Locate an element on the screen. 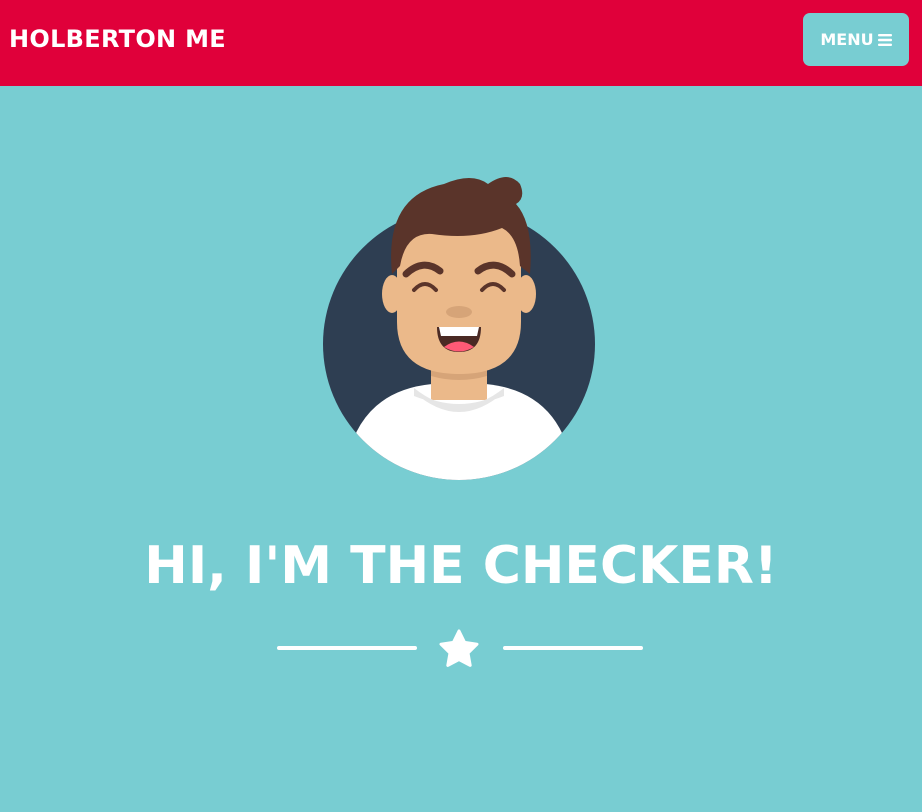 This screenshot has height=812, width=922. divider-line-left is located at coordinates (347, 648).